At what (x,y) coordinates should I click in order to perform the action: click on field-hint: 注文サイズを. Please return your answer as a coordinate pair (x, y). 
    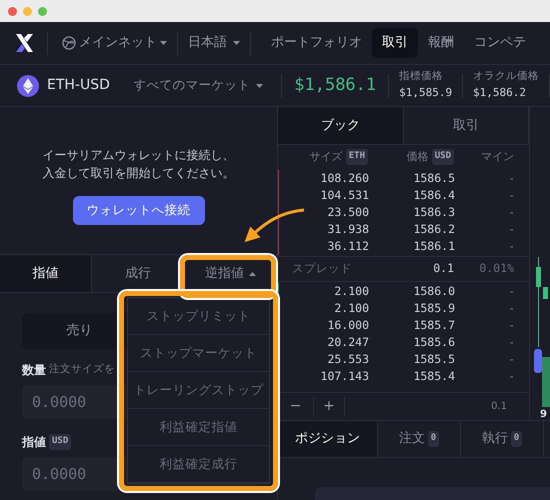
    Looking at the image, I should click on (82, 370).